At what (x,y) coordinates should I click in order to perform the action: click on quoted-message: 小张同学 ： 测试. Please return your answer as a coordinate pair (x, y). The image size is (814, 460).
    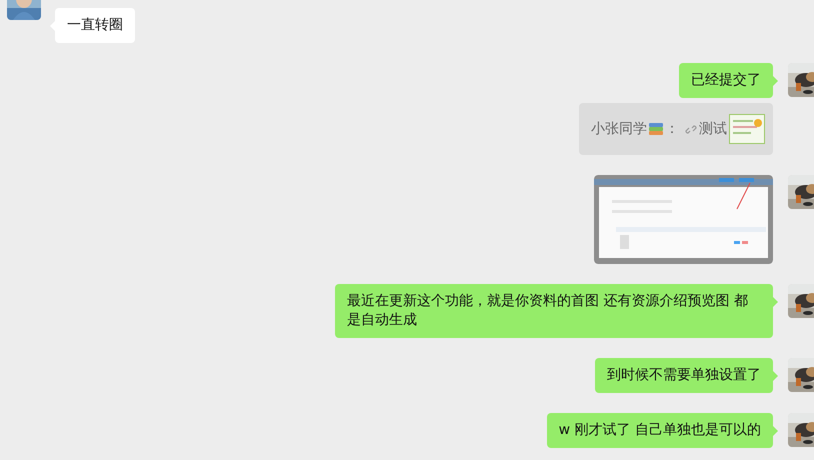
    Looking at the image, I should click on (676, 129).